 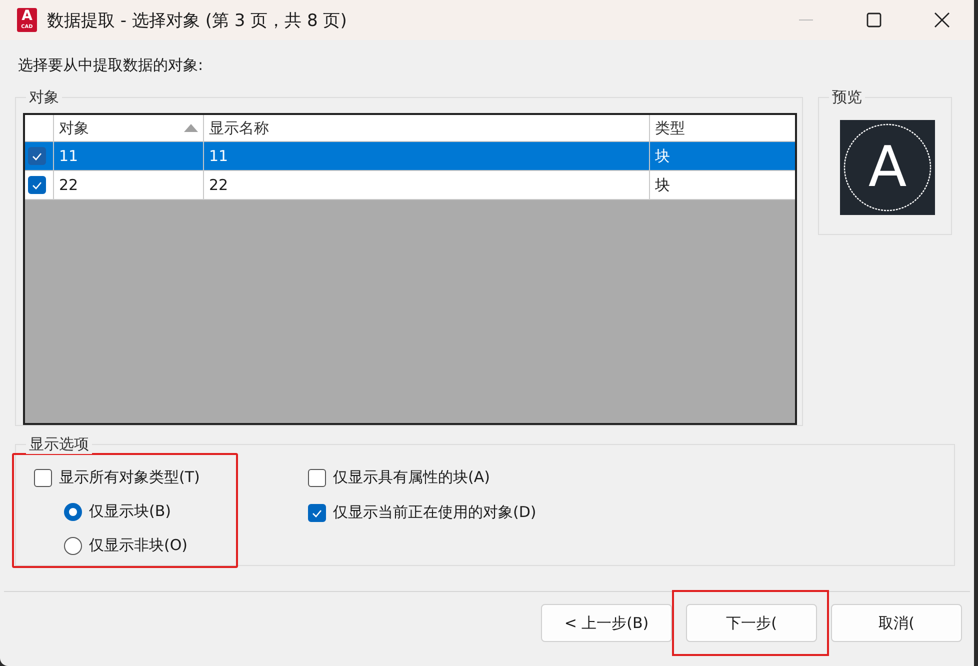 I want to click on option-label: 仅显示非块(O), so click(x=138, y=545).